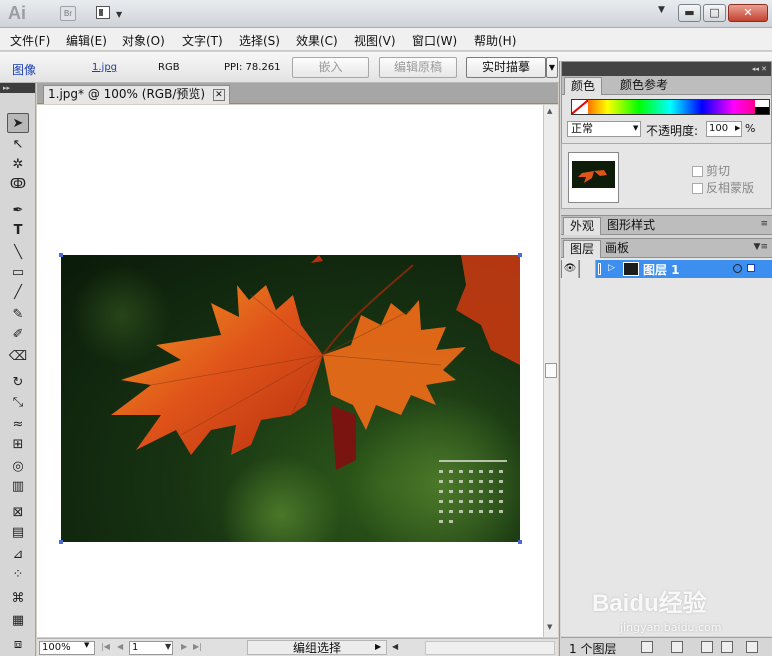 The image size is (772, 656). Describe the element at coordinates (520, 542) in the screenshot. I see `selection-handle-bottom-right` at that location.